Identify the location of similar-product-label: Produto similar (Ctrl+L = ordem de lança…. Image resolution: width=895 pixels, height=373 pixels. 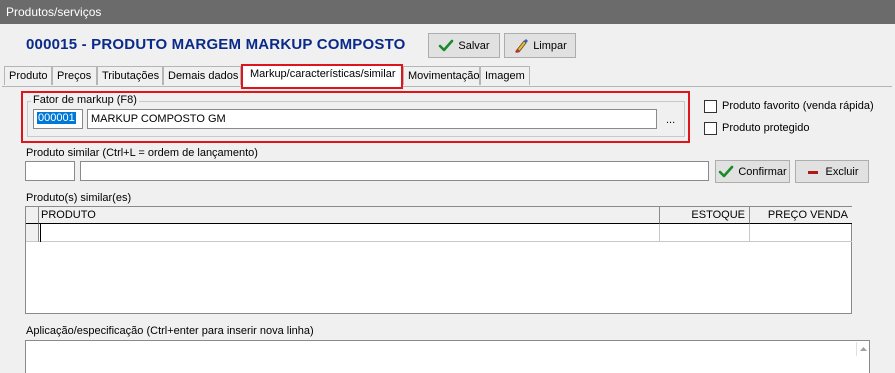
(142, 153).